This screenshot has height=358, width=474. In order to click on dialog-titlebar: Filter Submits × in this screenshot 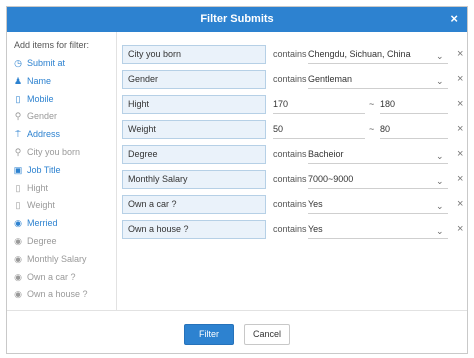, I will do `click(237, 19)`.